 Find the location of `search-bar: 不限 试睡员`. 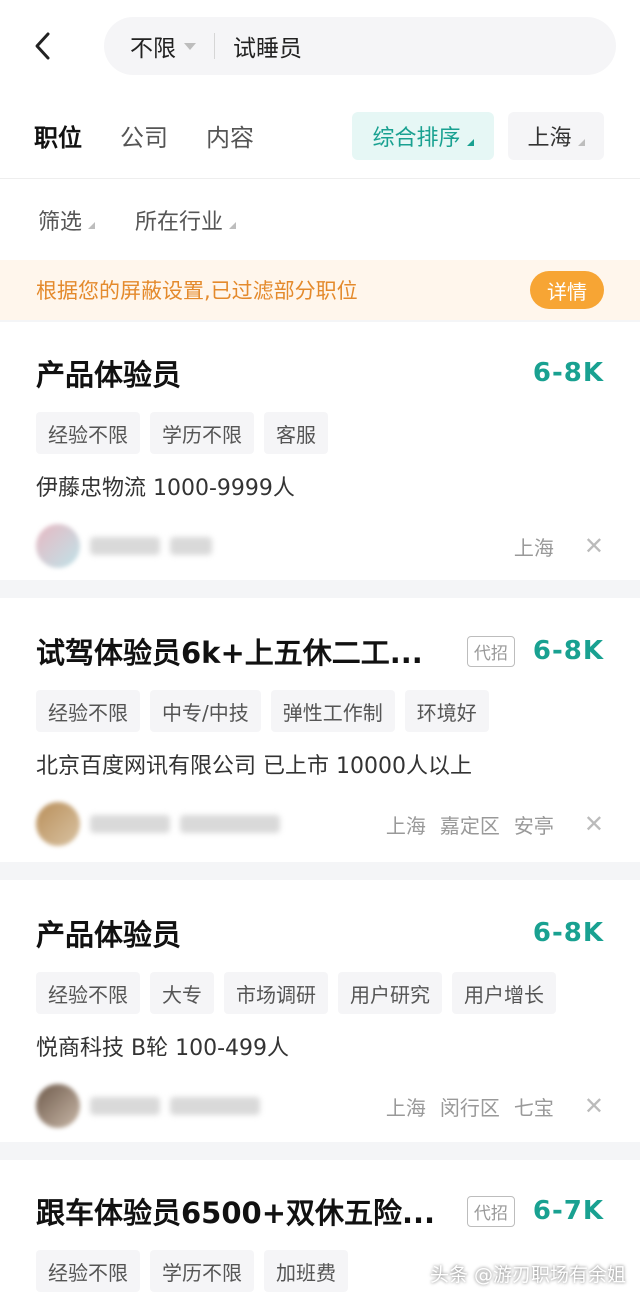

search-bar: 不限 试睡员 is located at coordinates (320, 46).